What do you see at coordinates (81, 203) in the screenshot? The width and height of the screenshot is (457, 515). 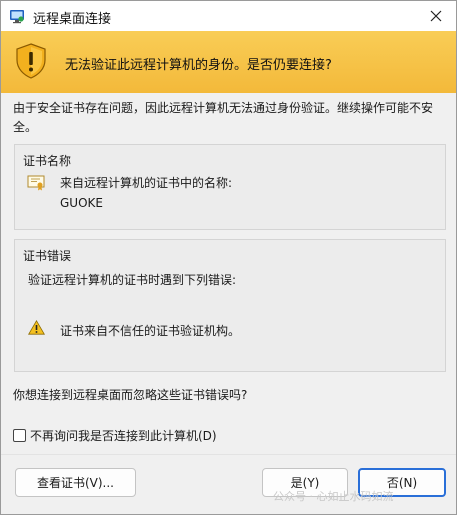 I see `cert-name-value: GUOKE` at bounding box center [81, 203].